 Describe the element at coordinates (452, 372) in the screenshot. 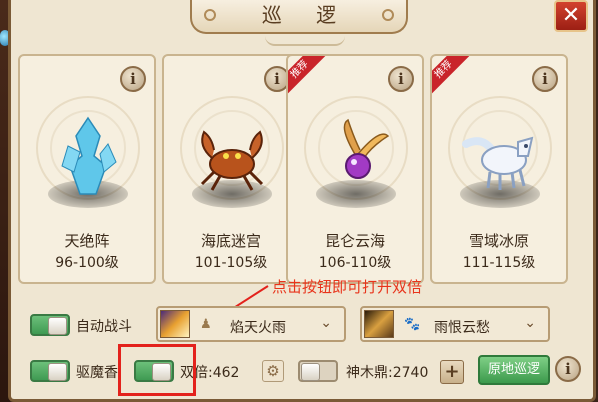

I see `add-button: +` at that location.